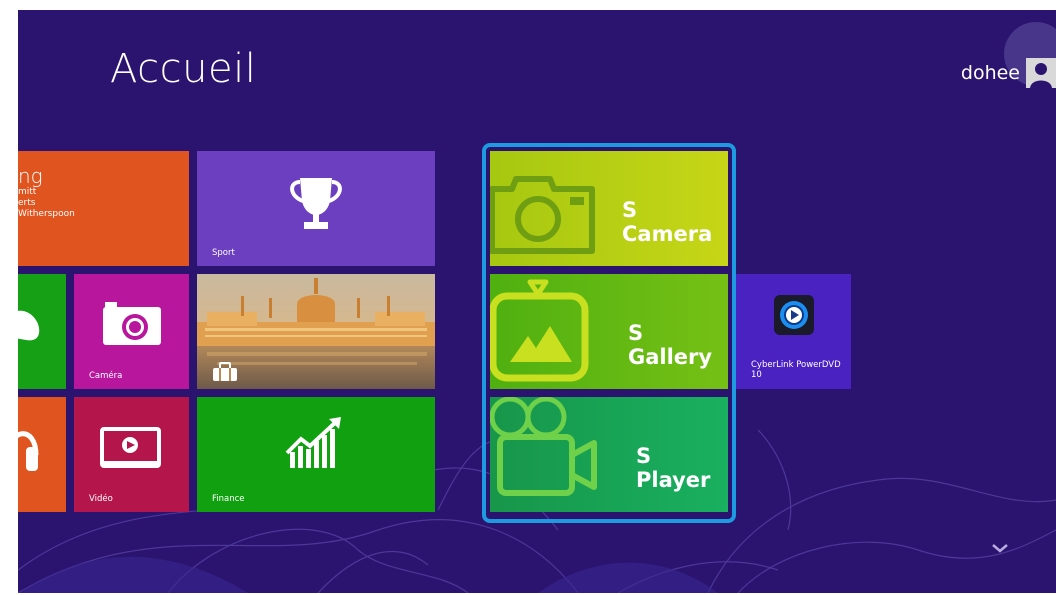  I want to click on powerdvd-label: CyberLink PowerDVD 10, so click(796, 370).